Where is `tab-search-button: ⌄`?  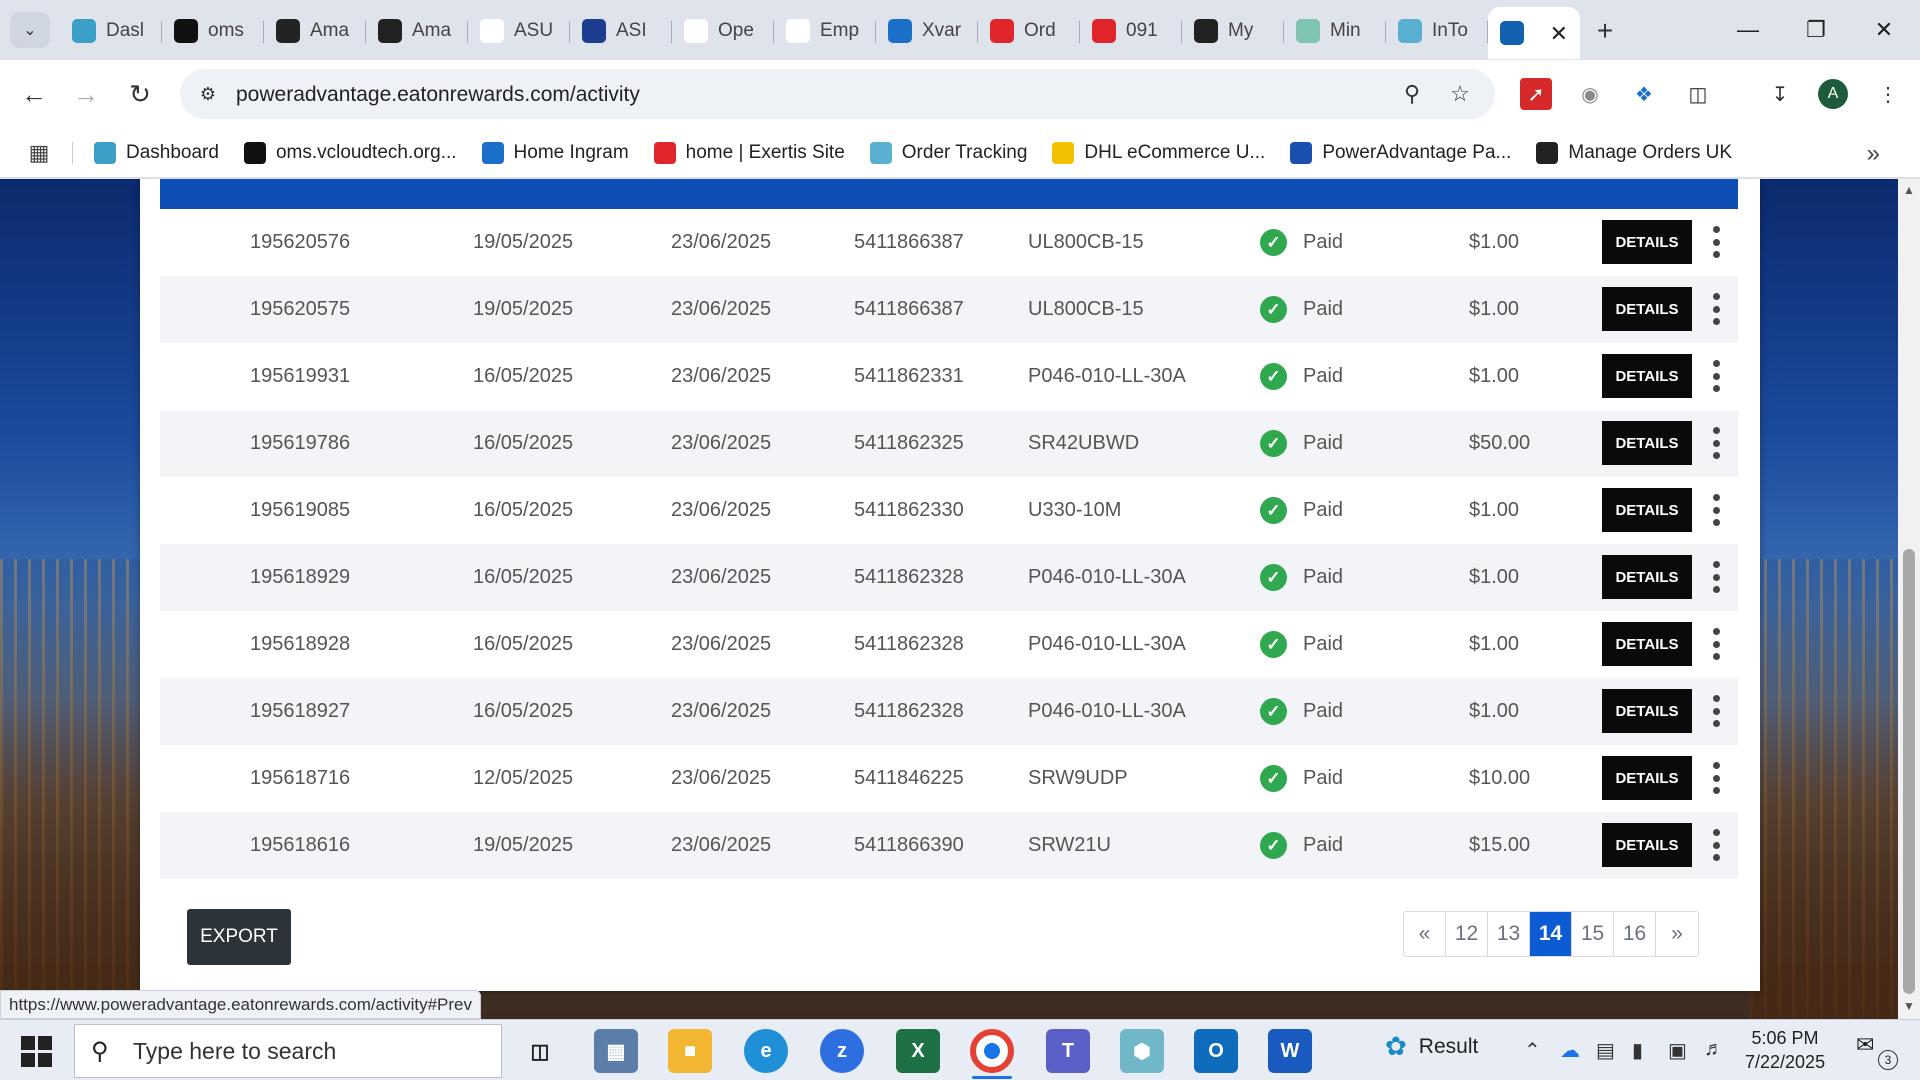 tab-search-button: ⌄ is located at coordinates (30, 30).